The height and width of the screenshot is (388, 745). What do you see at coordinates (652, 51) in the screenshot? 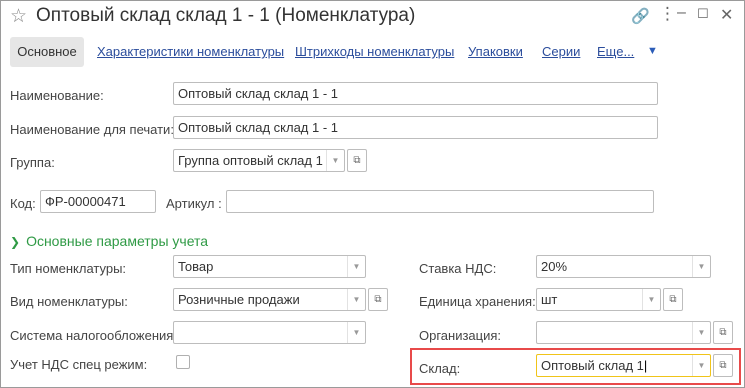
I see `chevron-down-icon: ▼` at bounding box center [652, 51].